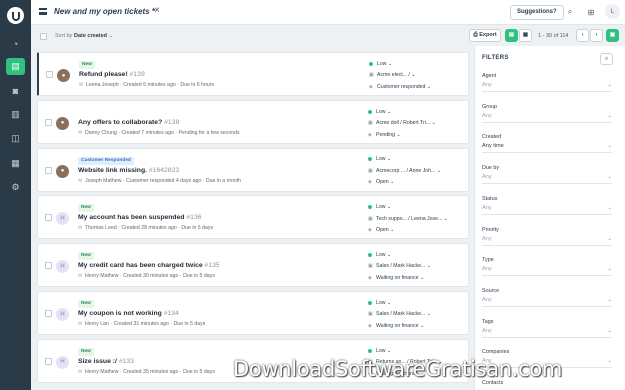 This screenshot has width=625, height=390. What do you see at coordinates (591, 12) in the screenshot?
I see `new-item-icon: ⊞` at bounding box center [591, 12].